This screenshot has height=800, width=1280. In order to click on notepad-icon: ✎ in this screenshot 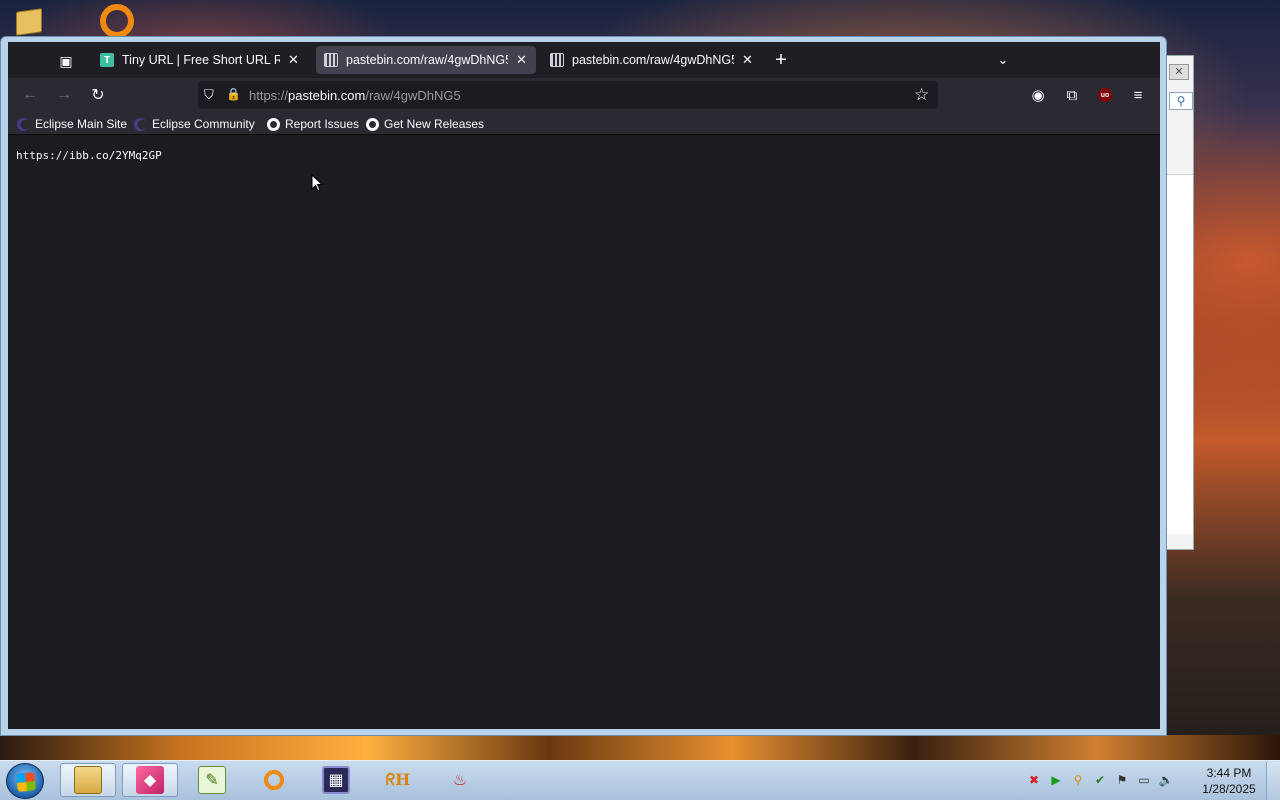, I will do `click(212, 780)`.